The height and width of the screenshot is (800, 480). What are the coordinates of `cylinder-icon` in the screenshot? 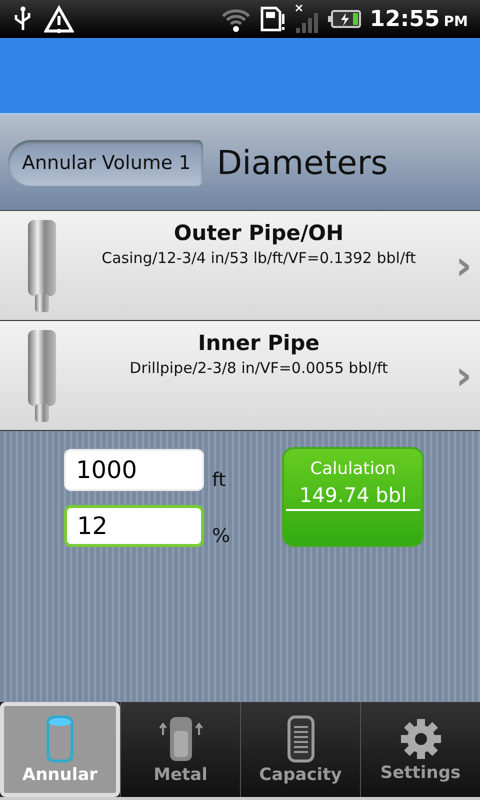 It's located at (60, 738).